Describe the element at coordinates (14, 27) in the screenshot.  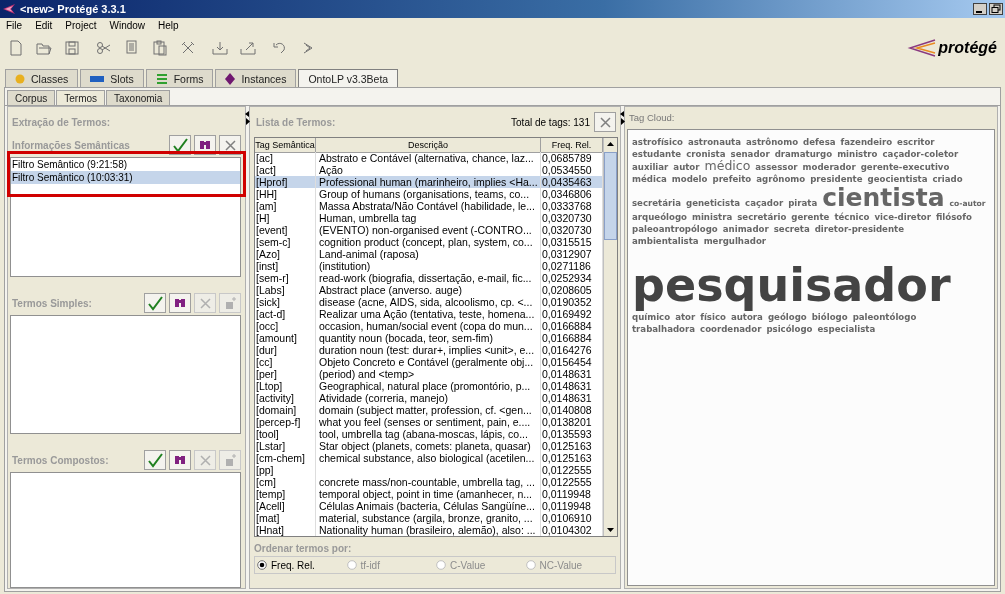
I see `menu-item: File` at that location.